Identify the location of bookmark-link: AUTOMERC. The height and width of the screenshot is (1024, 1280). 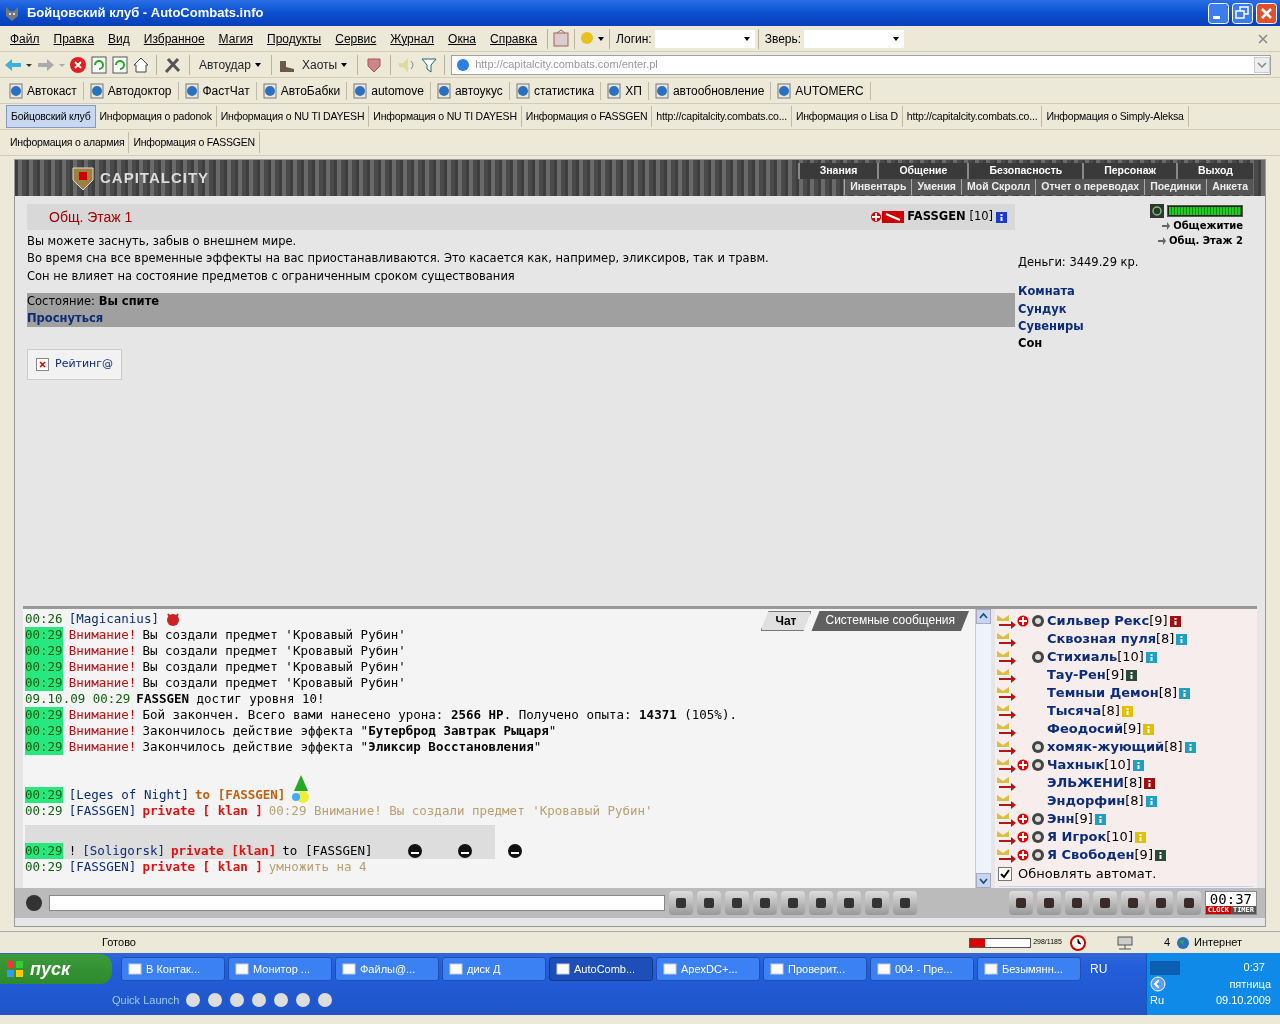
(821, 90).